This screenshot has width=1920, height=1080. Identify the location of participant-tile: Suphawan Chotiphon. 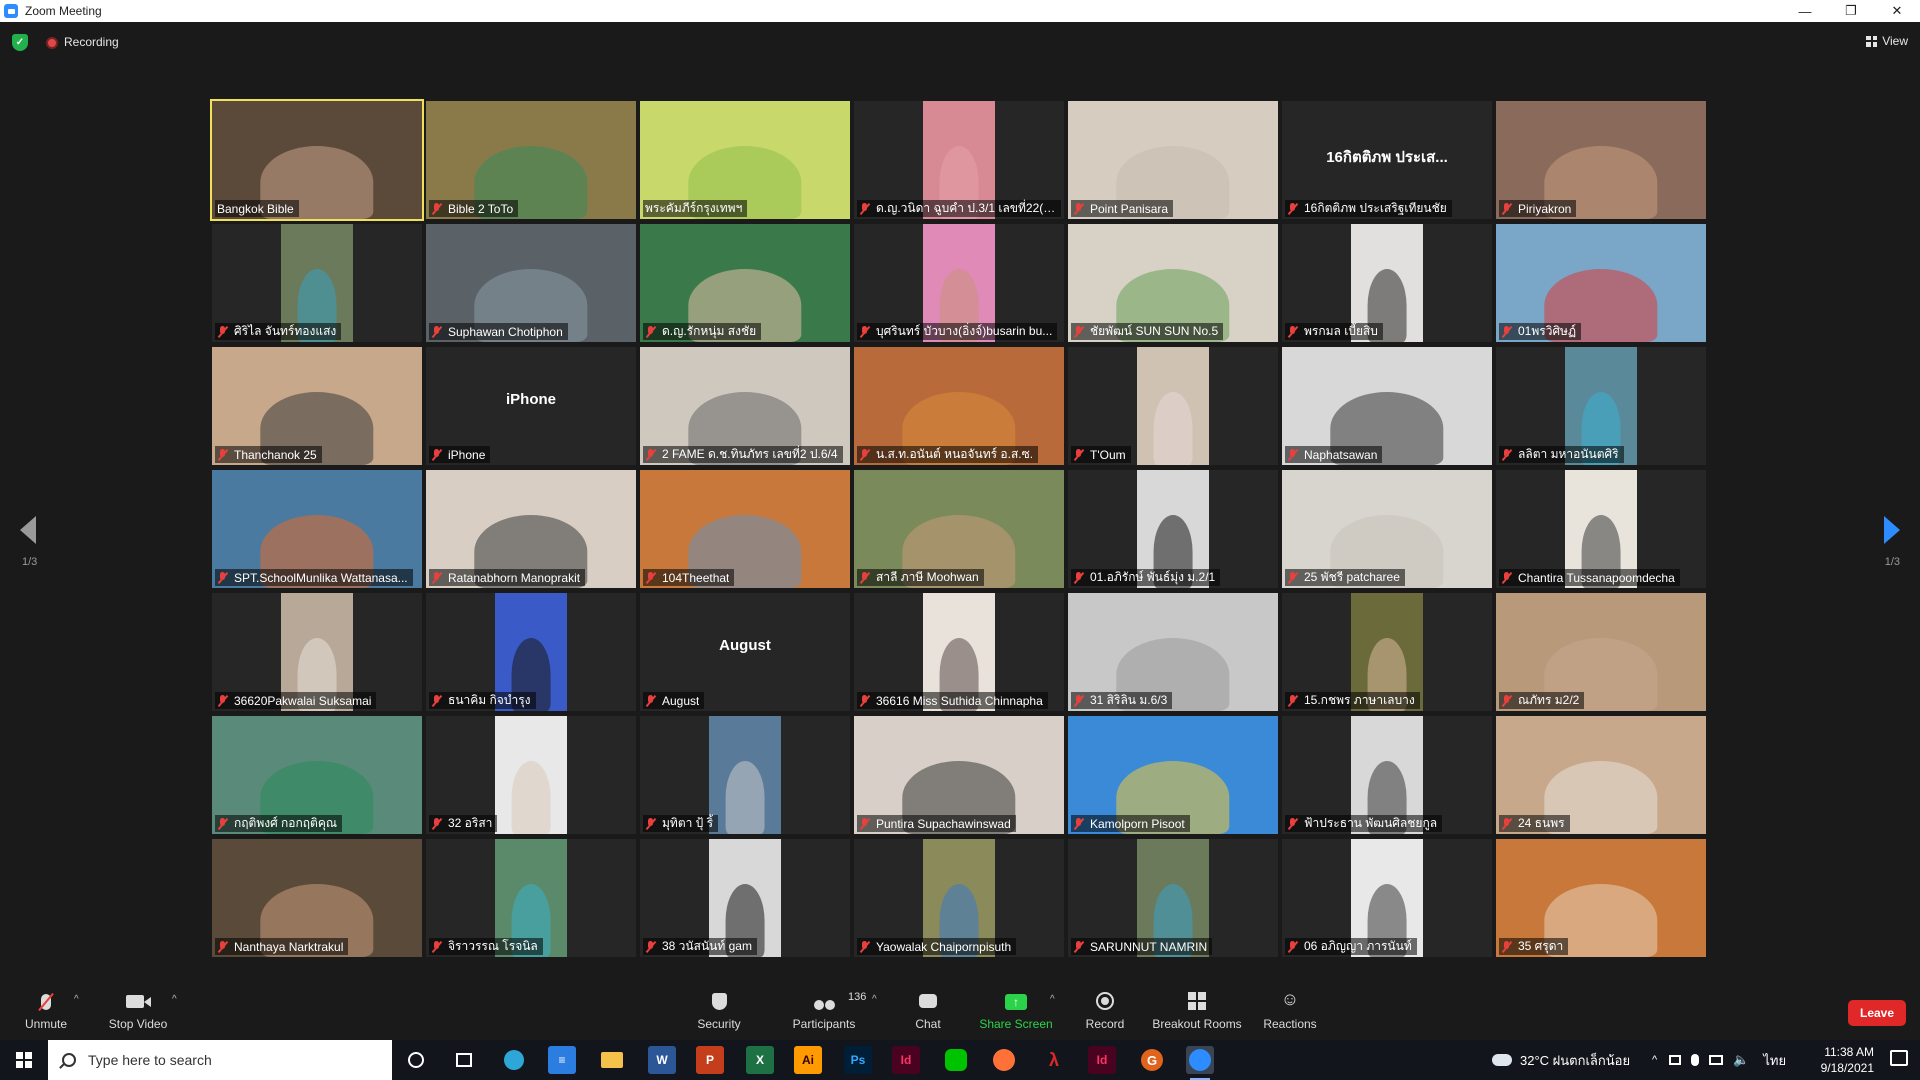
(531, 283).